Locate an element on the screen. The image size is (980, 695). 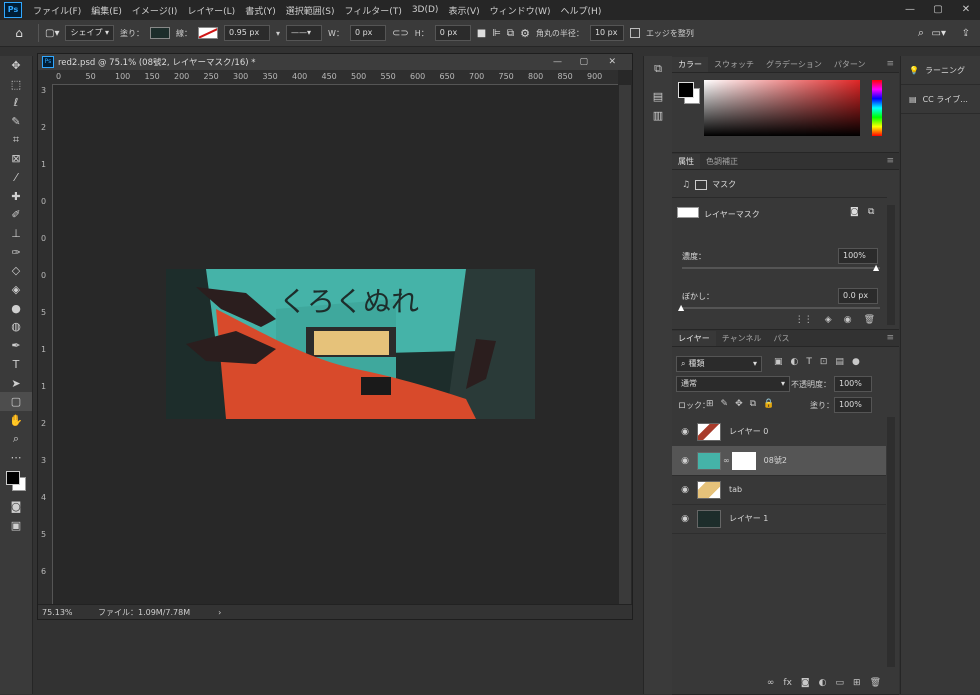
screen-mode-icon: ▣ is located at coordinates (16, 525).